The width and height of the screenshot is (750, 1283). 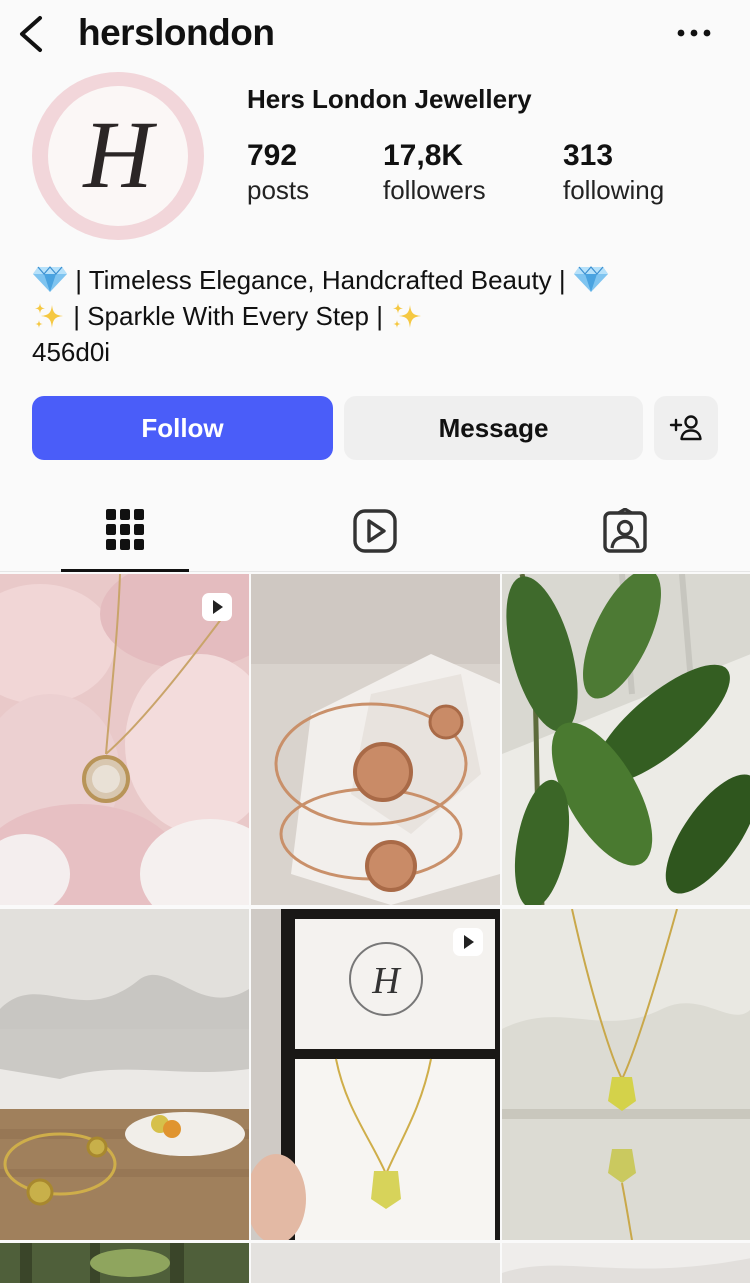 I want to click on following-stat: 313 following, so click(x=613, y=172).